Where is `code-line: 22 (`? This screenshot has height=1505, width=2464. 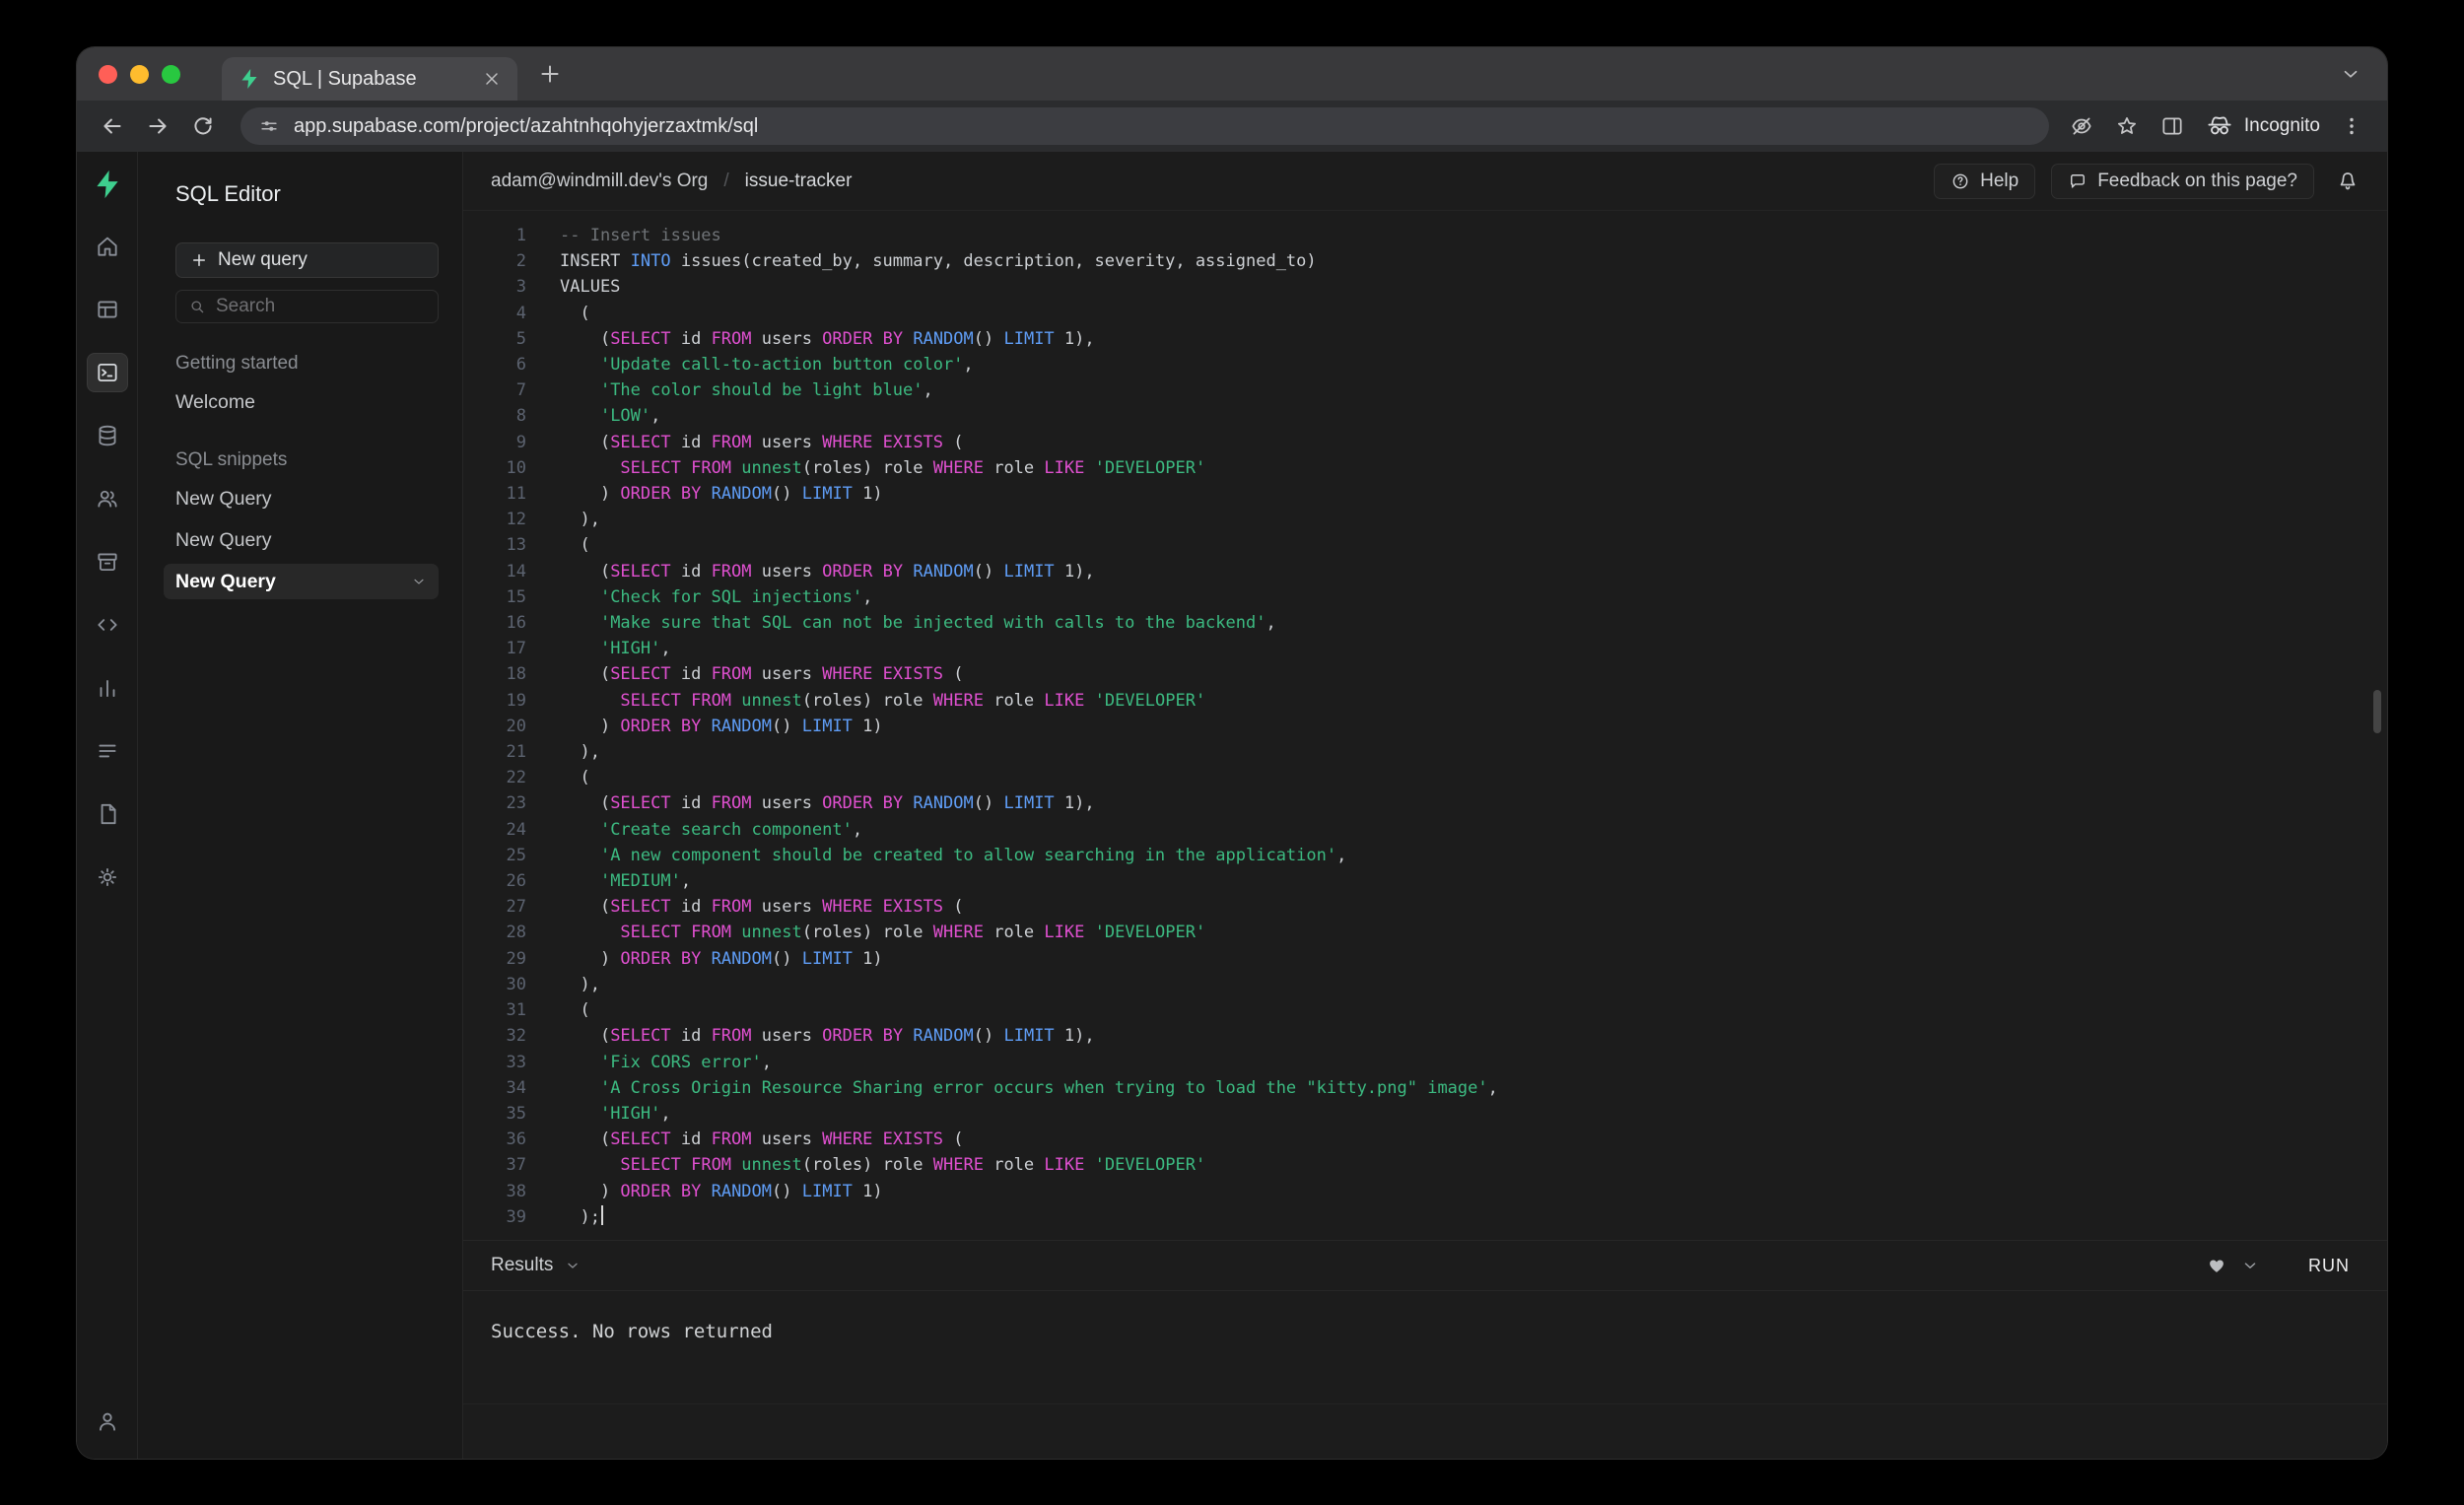 code-line: 22 ( is located at coordinates (1425, 777).